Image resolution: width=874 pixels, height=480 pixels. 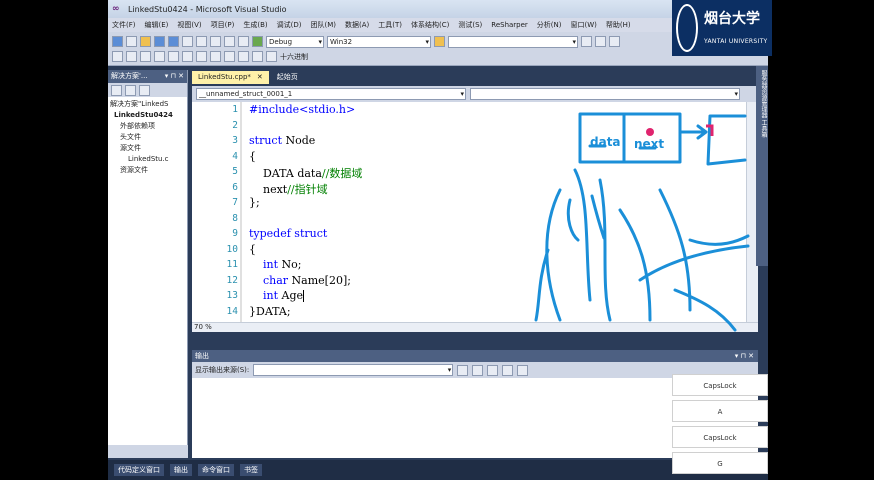 What do you see at coordinates (147, 170) in the screenshot?
I see `tree-item-resource-files: 资源文件` at bounding box center [147, 170].